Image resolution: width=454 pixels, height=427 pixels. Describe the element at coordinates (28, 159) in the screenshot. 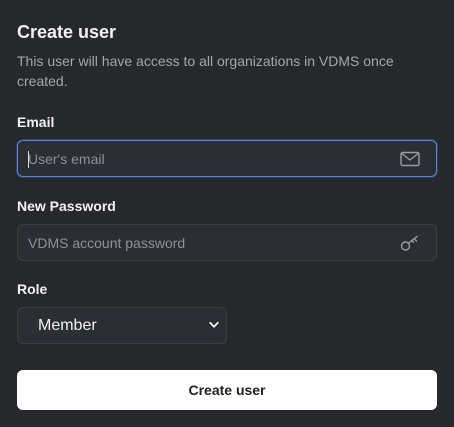

I see `text-cursor` at that location.